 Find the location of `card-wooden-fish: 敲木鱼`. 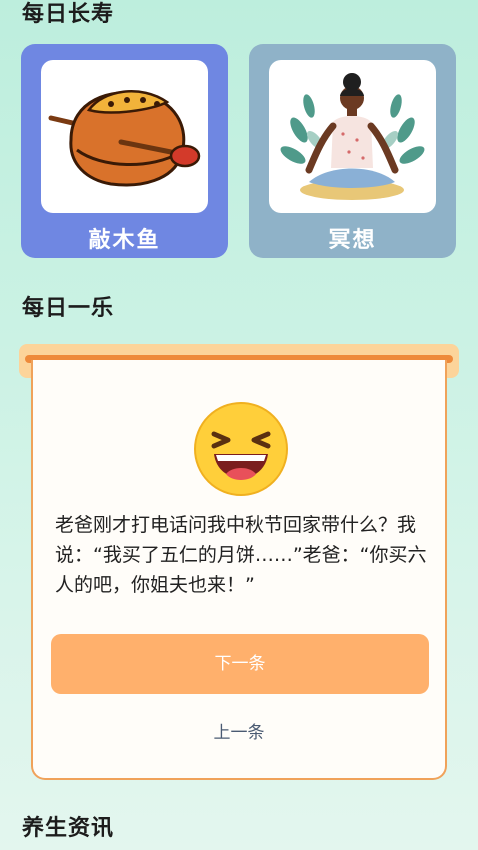

card-wooden-fish: 敲木鱼 is located at coordinates (124, 151).